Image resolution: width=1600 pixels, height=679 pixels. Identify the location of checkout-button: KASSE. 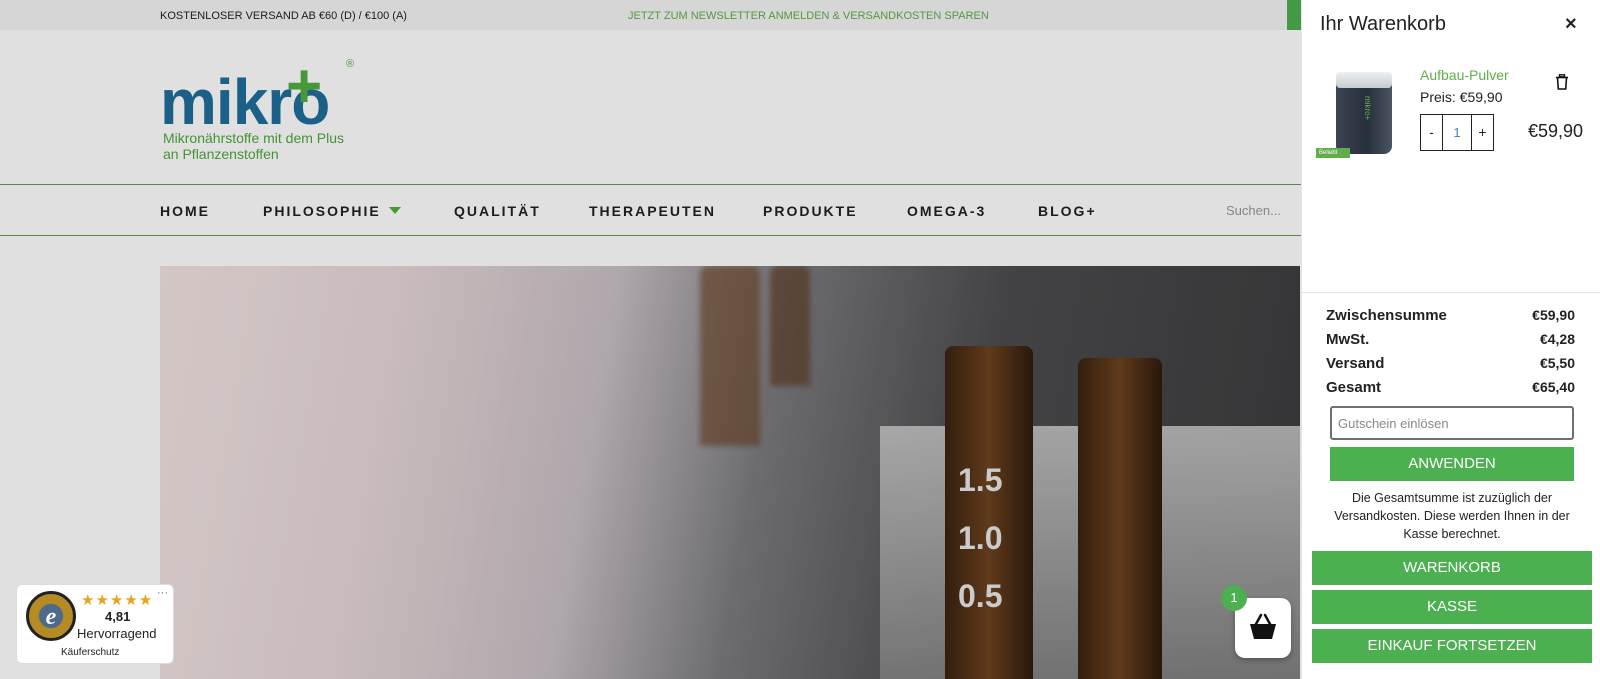
(1452, 607).